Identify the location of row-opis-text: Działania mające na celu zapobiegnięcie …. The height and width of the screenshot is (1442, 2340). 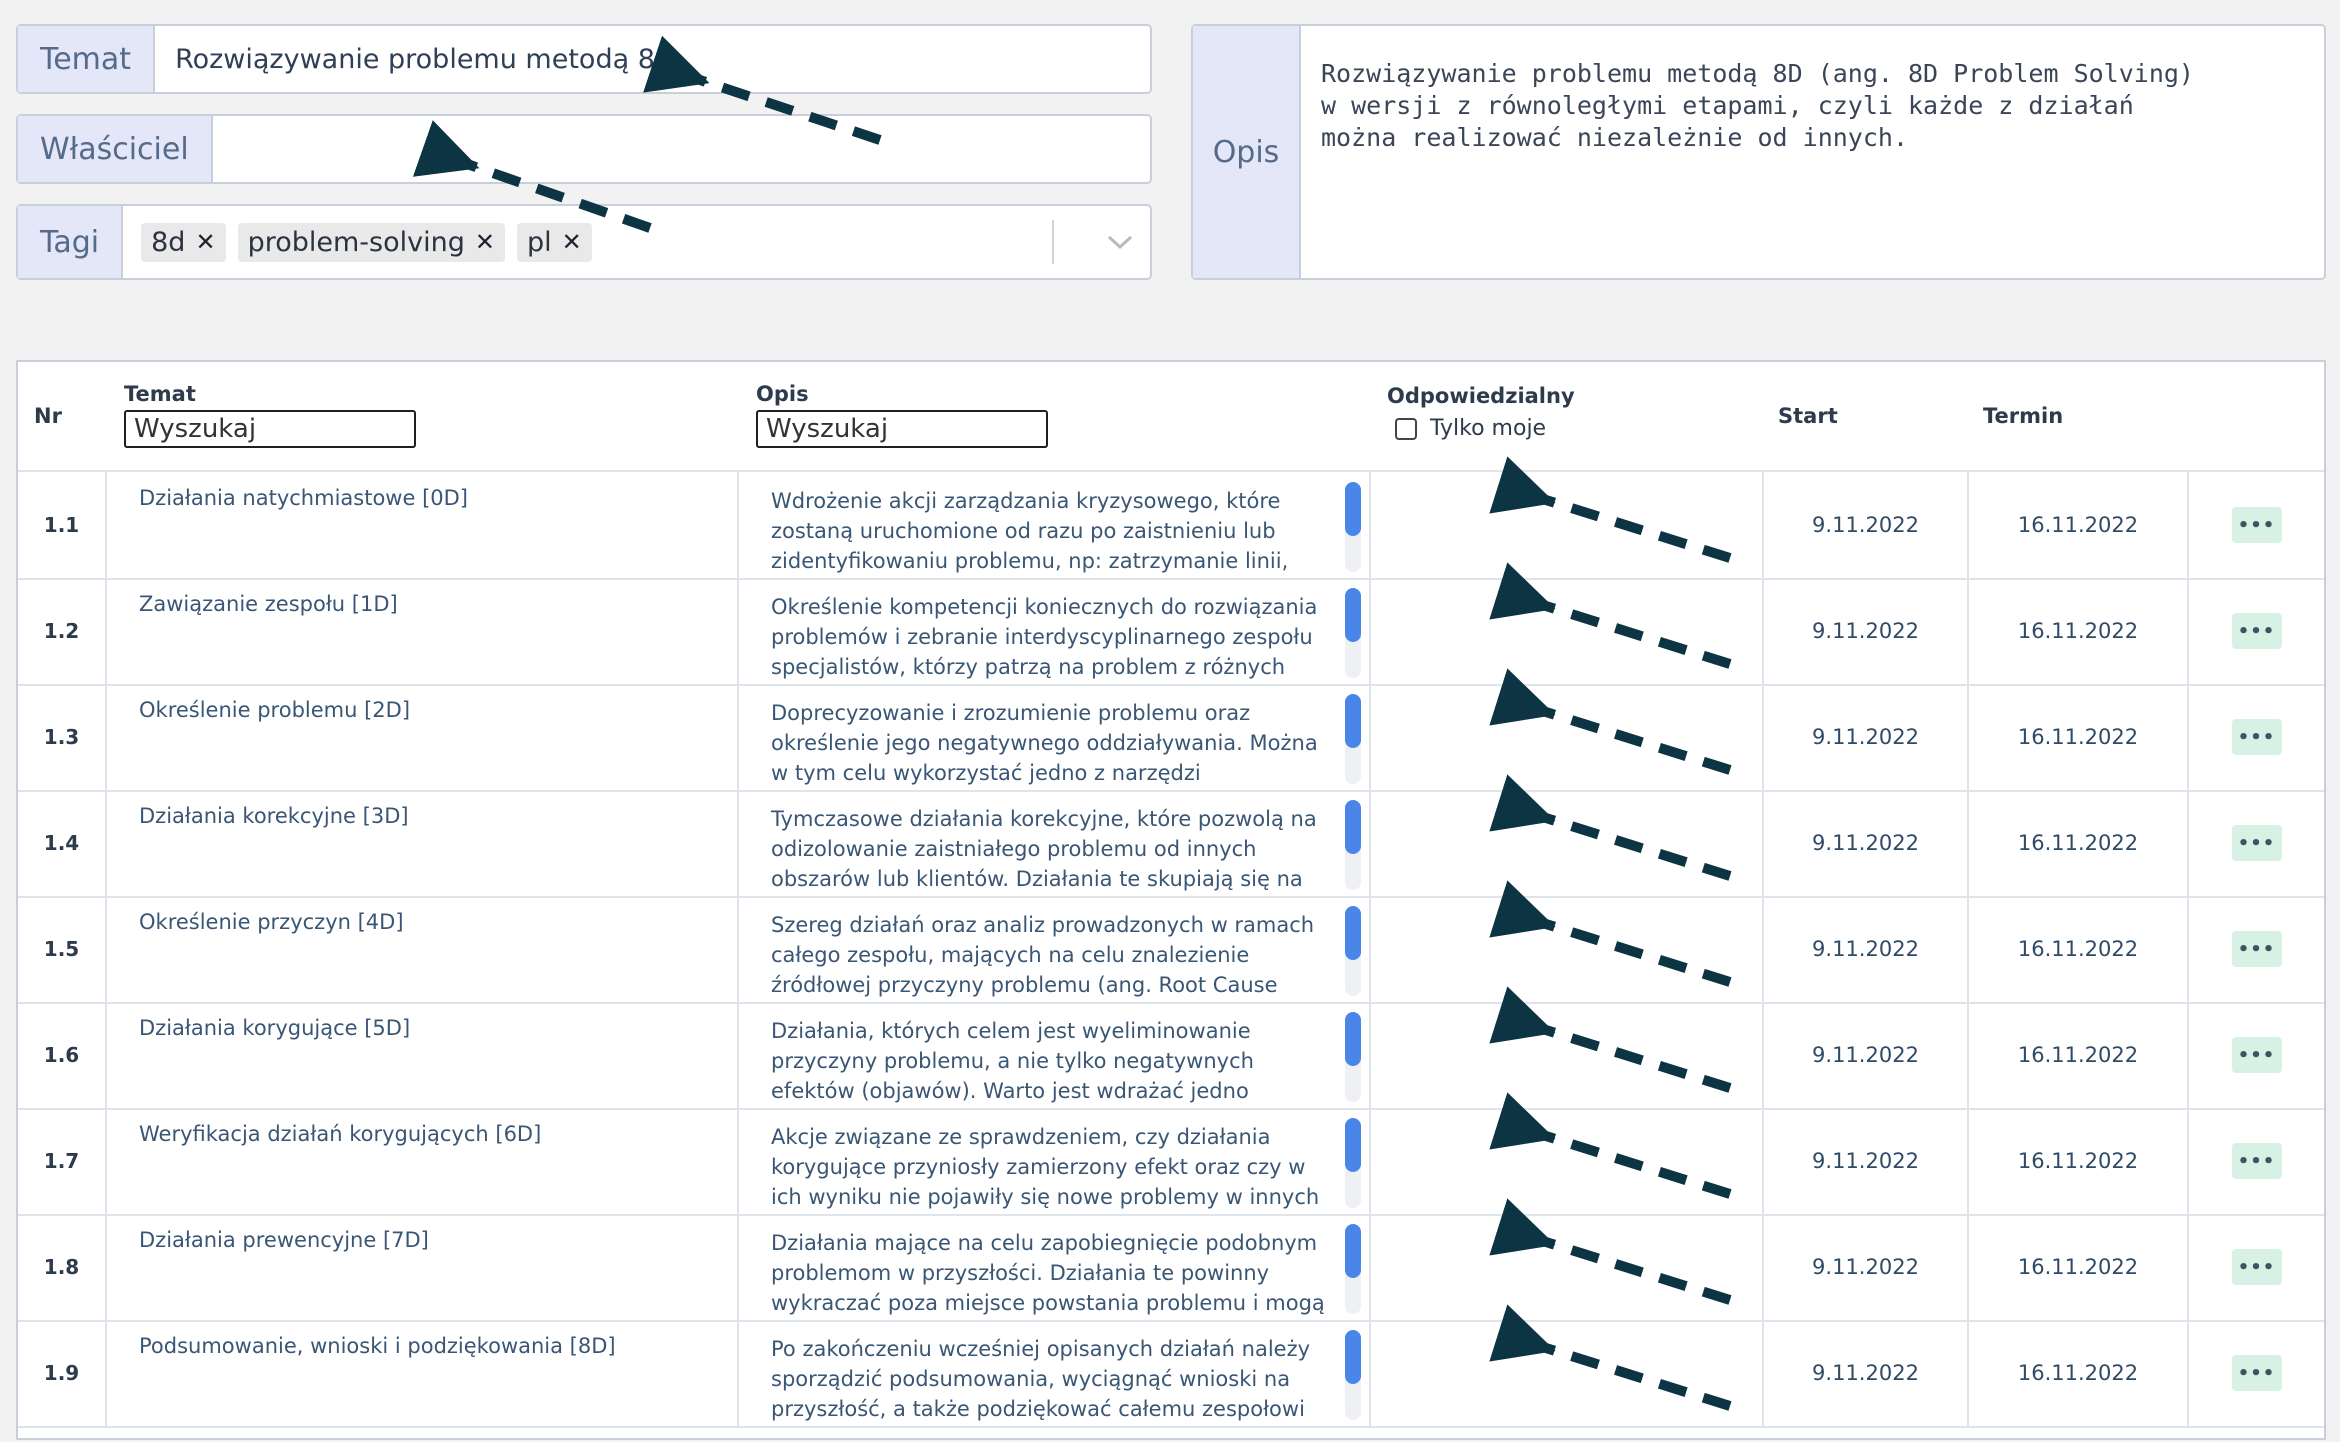
(1048, 1273).